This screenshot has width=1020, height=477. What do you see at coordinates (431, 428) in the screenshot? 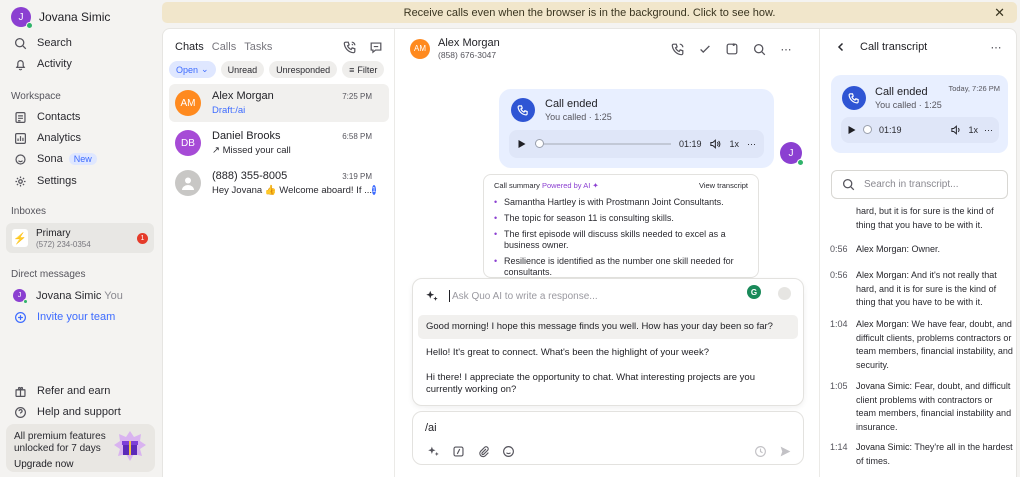
I see `message-input: /ai` at bounding box center [431, 428].